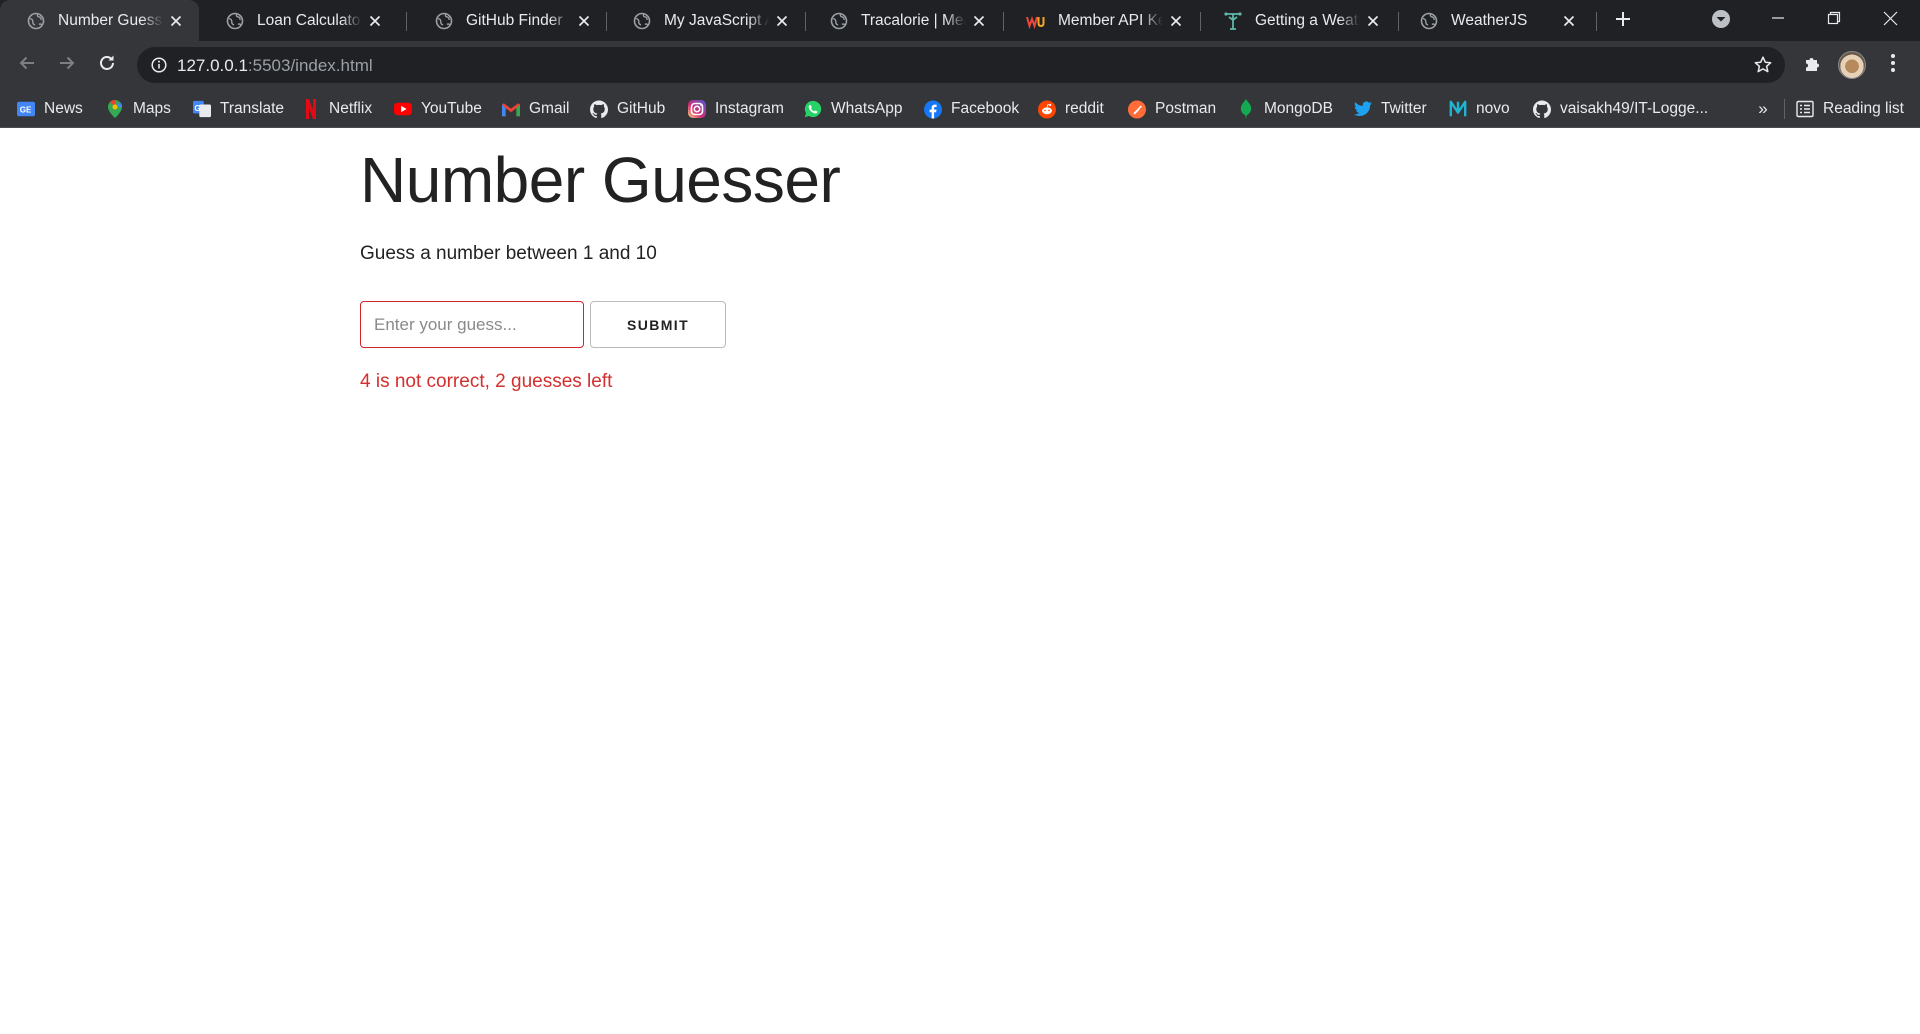  Describe the element at coordinates (705, 20) in the screenshot. I see `tab-my-javascript-app: My JavaScript App` at that location.